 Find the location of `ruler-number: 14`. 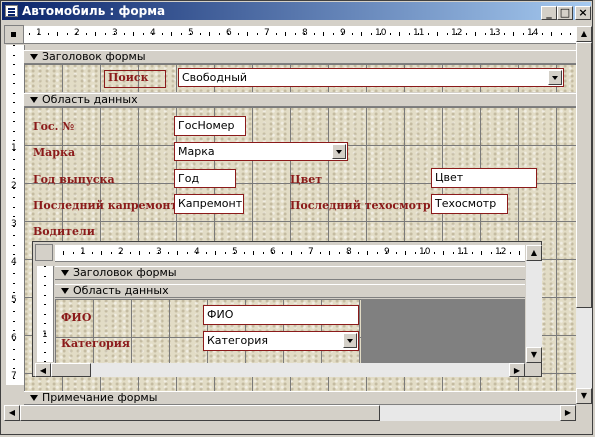

ruler-number: 14 is located at coordinates (533, 33).